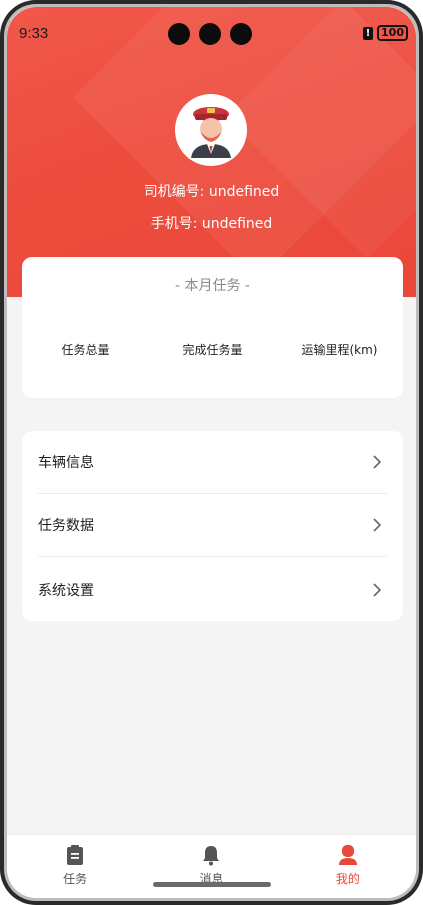 The width and height of the screenshot is (423, 905). Describe the element at coordinates (212, 327) in the screenshot. I see `monthly-task-card: - 本月任务 - 任务总量 完成任务量 运输里程(km)` at that location.